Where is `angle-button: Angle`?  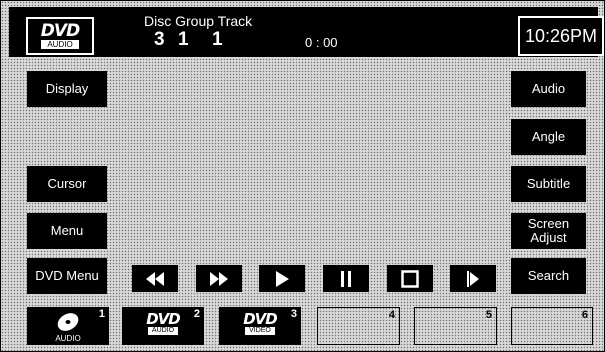 angle-button: Angle is located at coordinates (548, 137).